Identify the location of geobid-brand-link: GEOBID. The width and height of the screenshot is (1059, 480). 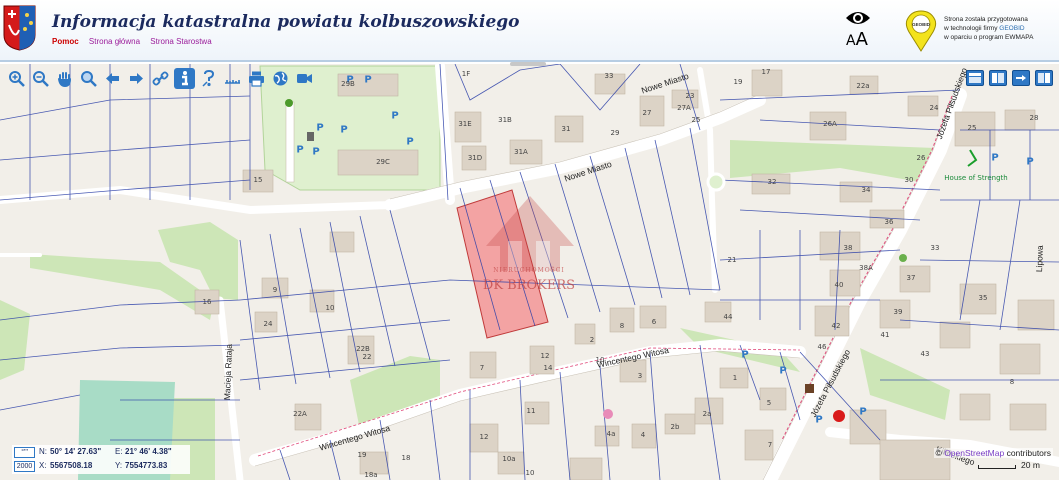
(1011, 28).